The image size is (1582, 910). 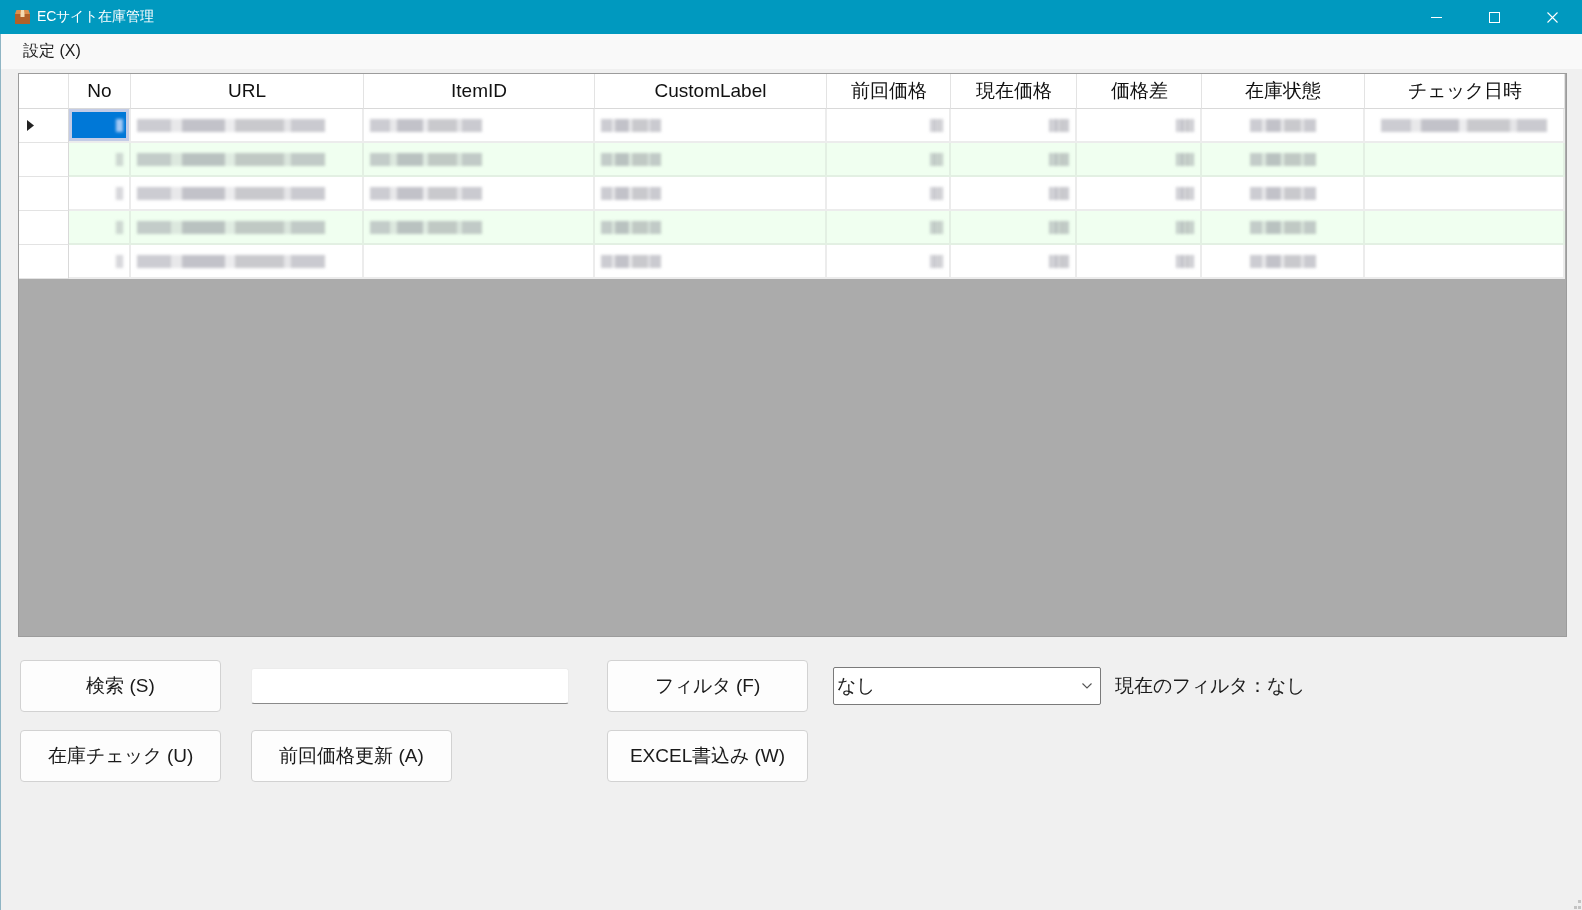 I want to click on maximize-icon, so click(x=1494, y=17).